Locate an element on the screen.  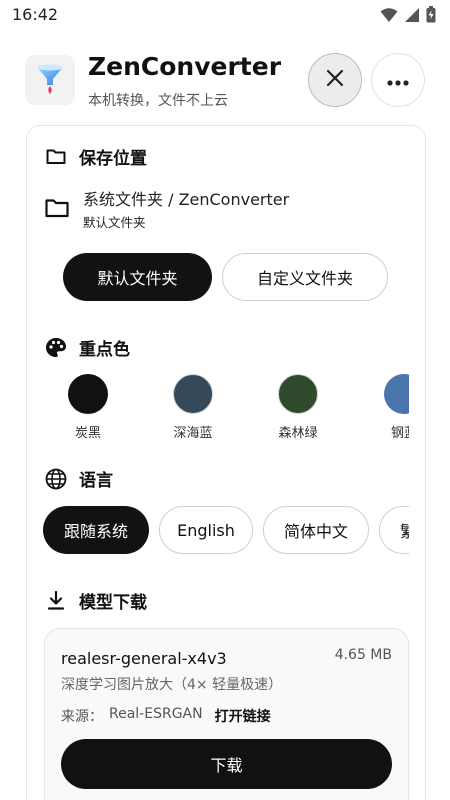
folder-path-sub: 默认文件夹 is located at coordinates (114, 222).